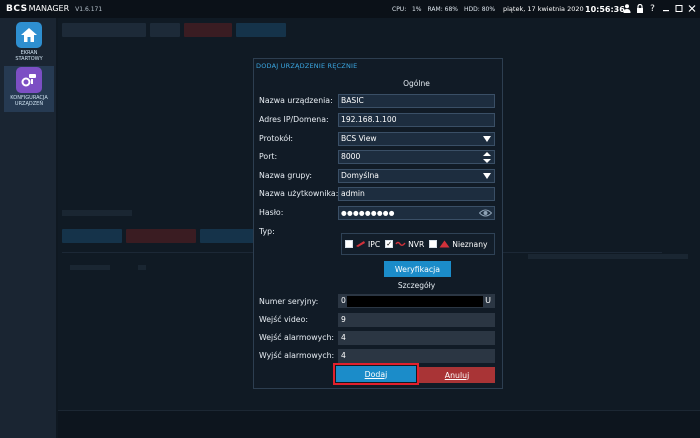  I want to click on date-display: piątek, 17 kwietnia 2020, so click(543, 9).